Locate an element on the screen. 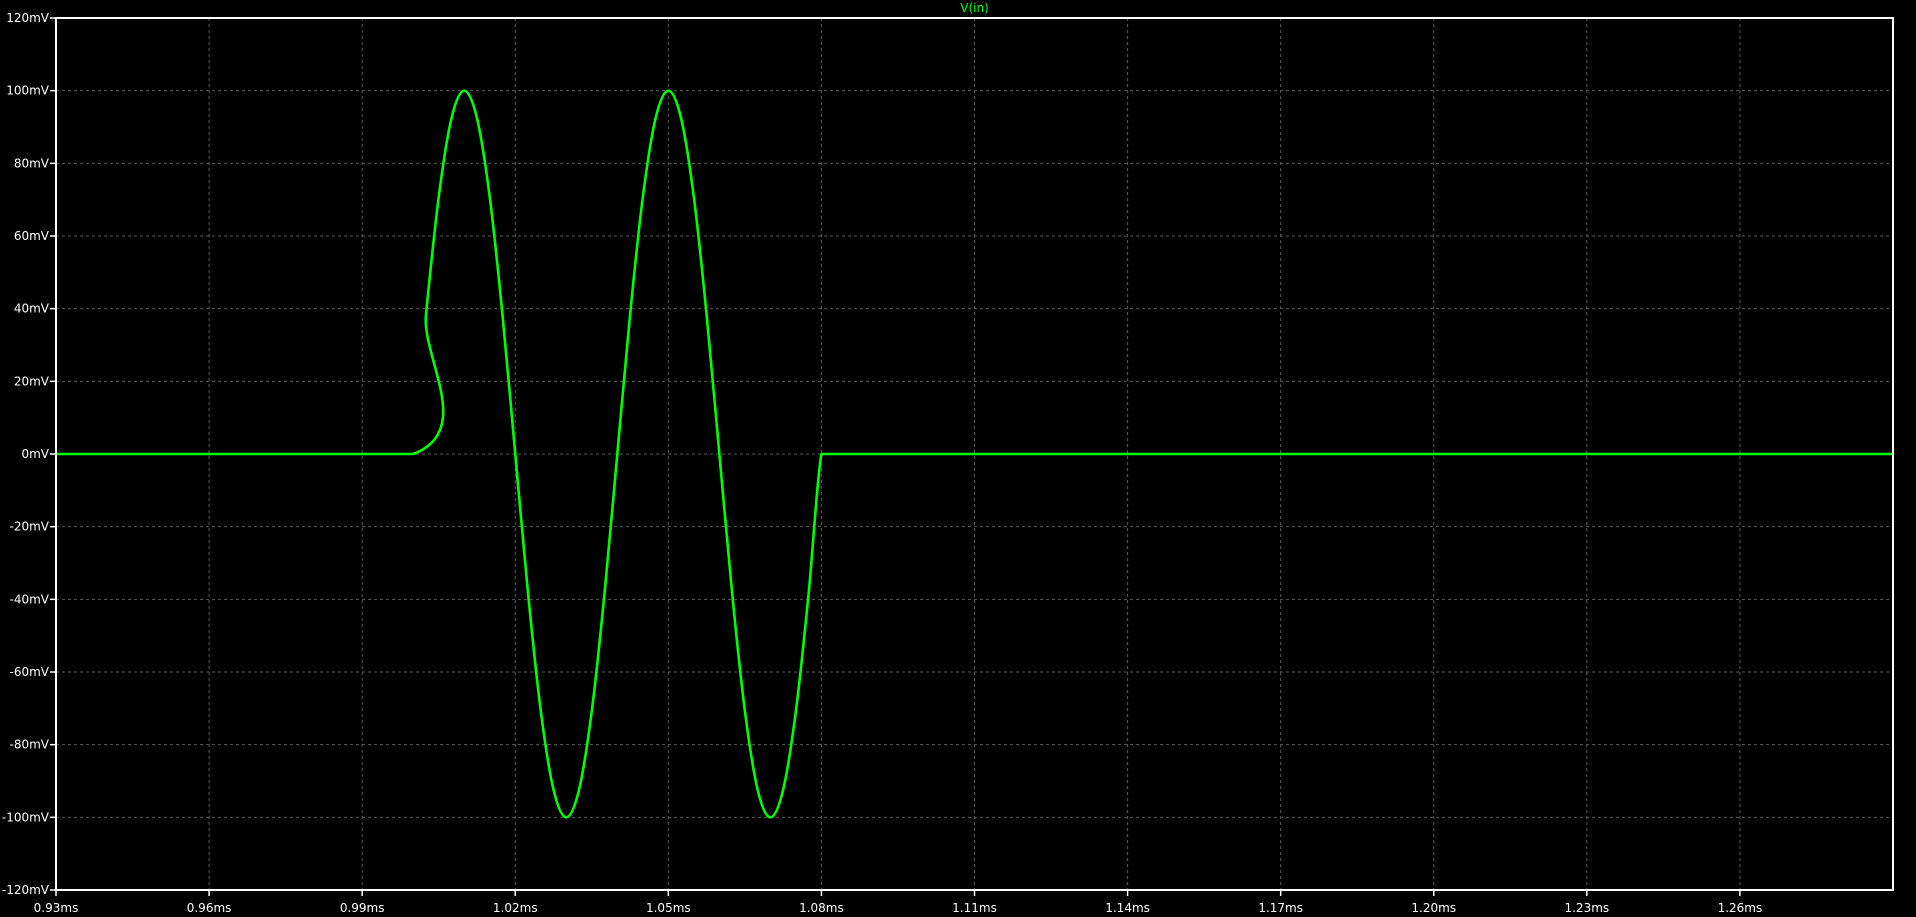 The image size is (1916, 917). x-tick-label: 1.05ms is located at coordinates (668, 908).